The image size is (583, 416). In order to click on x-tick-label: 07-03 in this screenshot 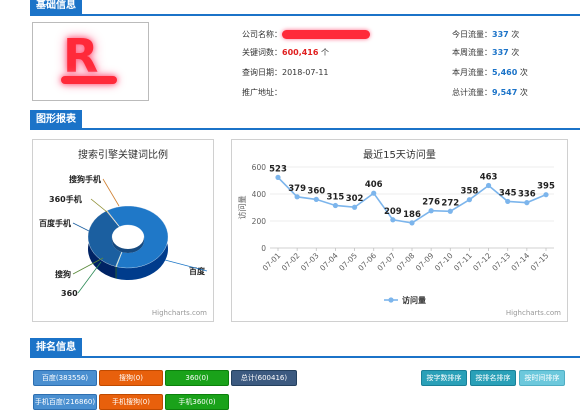, I will do `click(310, 262)`.